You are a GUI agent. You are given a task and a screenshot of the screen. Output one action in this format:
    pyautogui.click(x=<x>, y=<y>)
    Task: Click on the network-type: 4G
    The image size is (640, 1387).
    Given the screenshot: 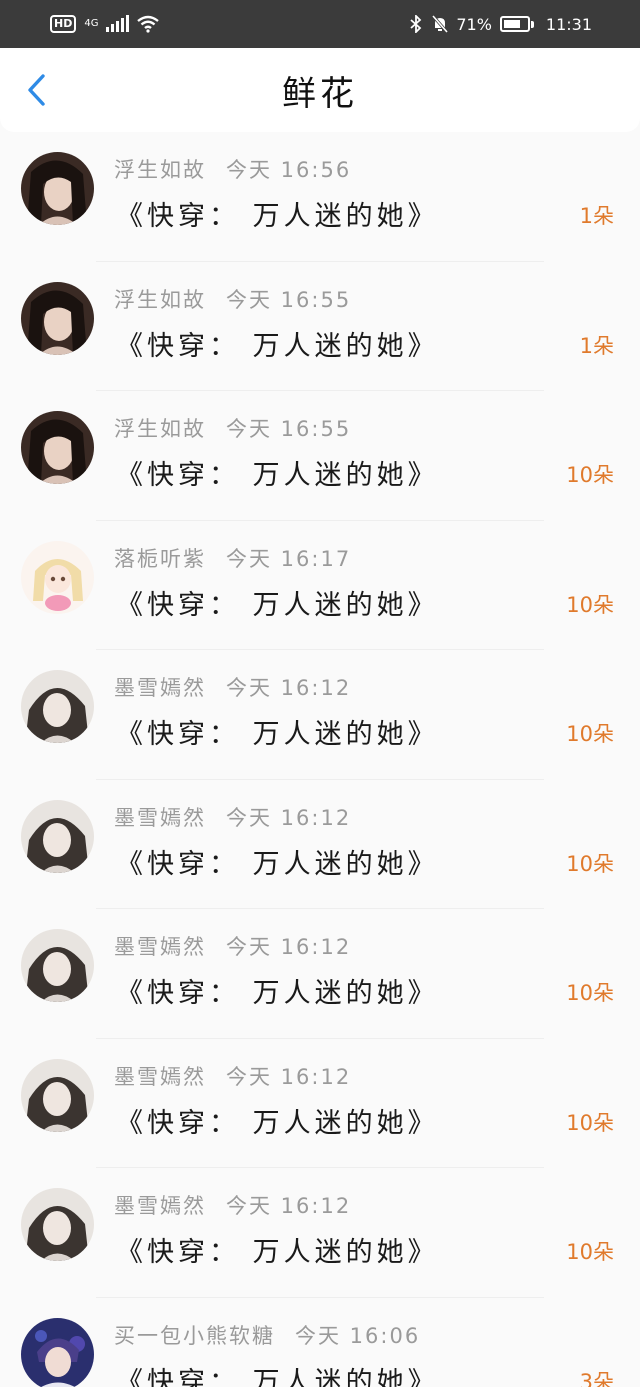 What is the action you would take?
    pyautogui.click(x=91, y=23)
    